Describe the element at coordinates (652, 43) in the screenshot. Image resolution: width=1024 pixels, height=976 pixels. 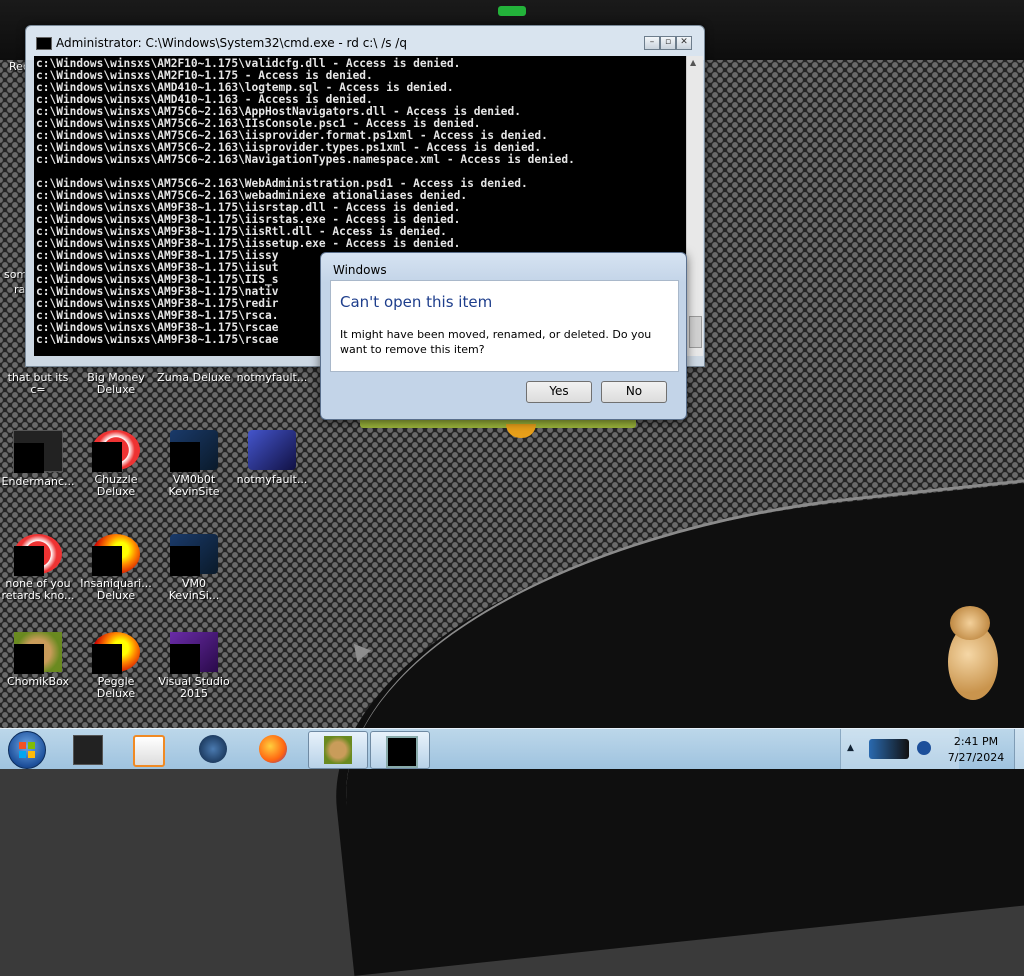
I see `minimize-button: –` at that location.